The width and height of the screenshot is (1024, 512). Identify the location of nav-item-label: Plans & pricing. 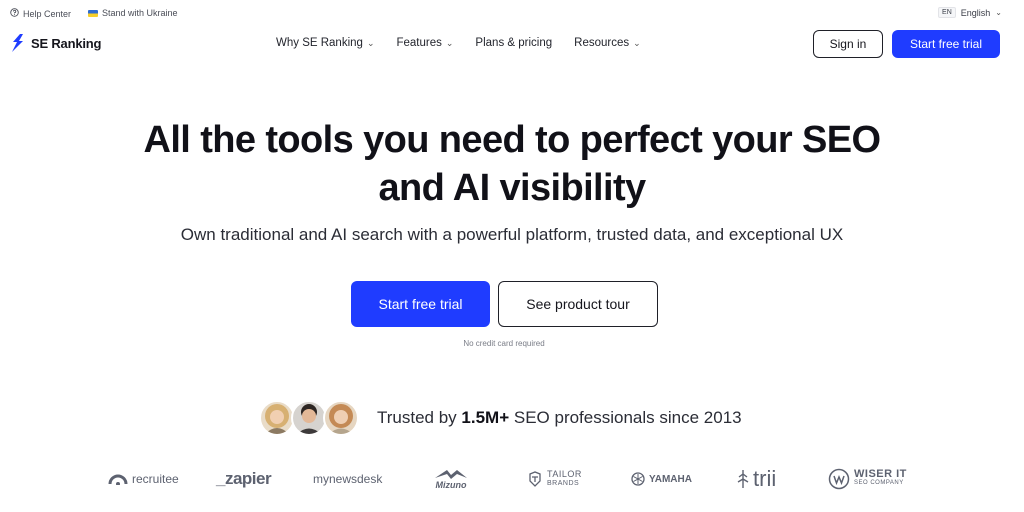
(514, 43).